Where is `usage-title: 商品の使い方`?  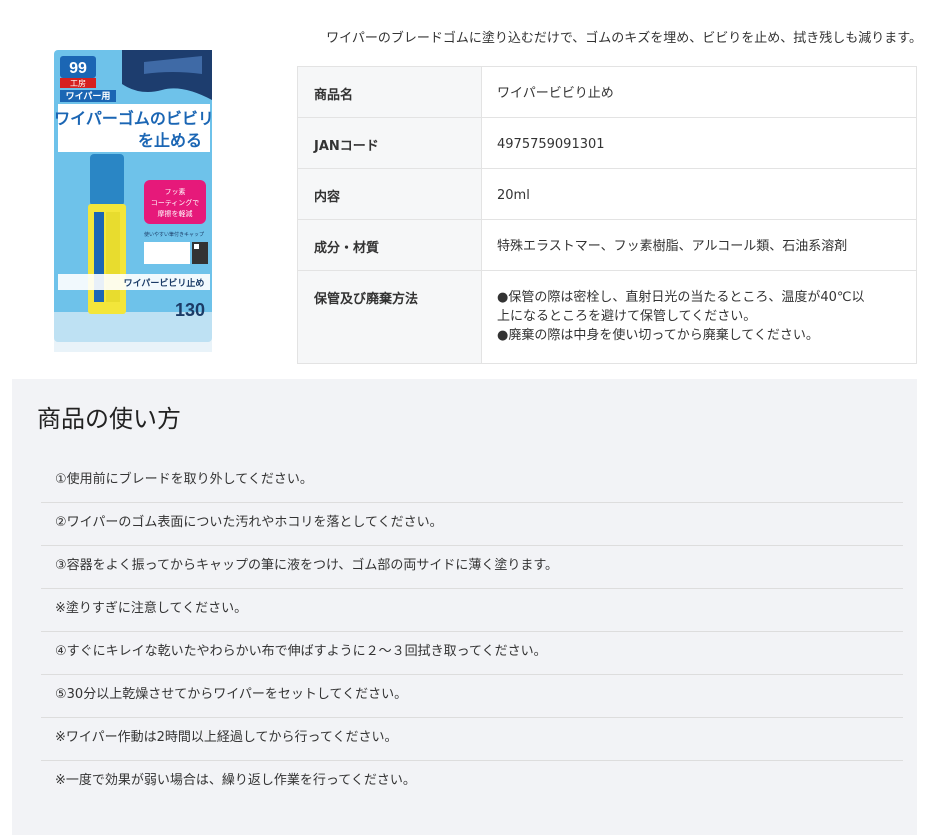
usage-title: 商品の使い方 is located at coordinates (109, 419).